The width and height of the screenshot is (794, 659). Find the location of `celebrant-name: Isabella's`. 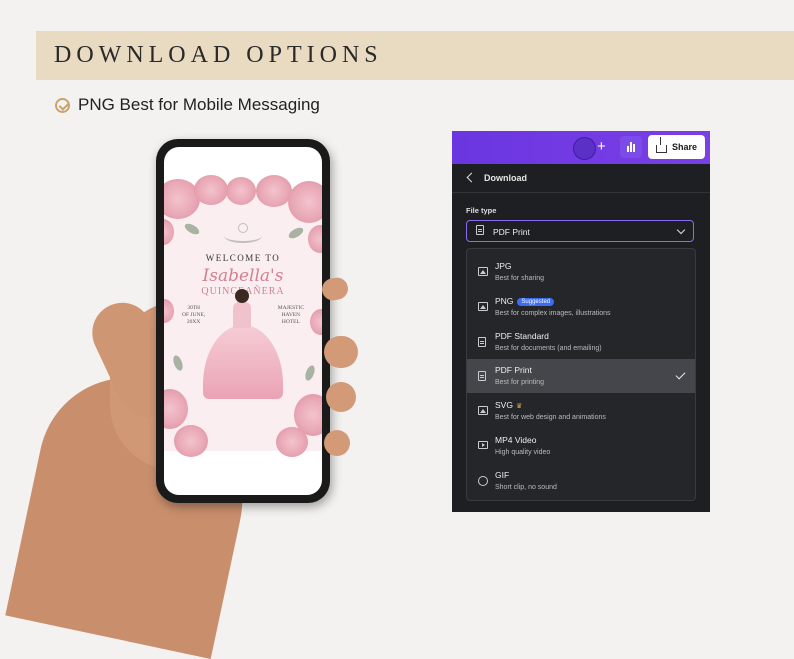

celebrant-name: Isabella's is located at coordinates (243, 276).